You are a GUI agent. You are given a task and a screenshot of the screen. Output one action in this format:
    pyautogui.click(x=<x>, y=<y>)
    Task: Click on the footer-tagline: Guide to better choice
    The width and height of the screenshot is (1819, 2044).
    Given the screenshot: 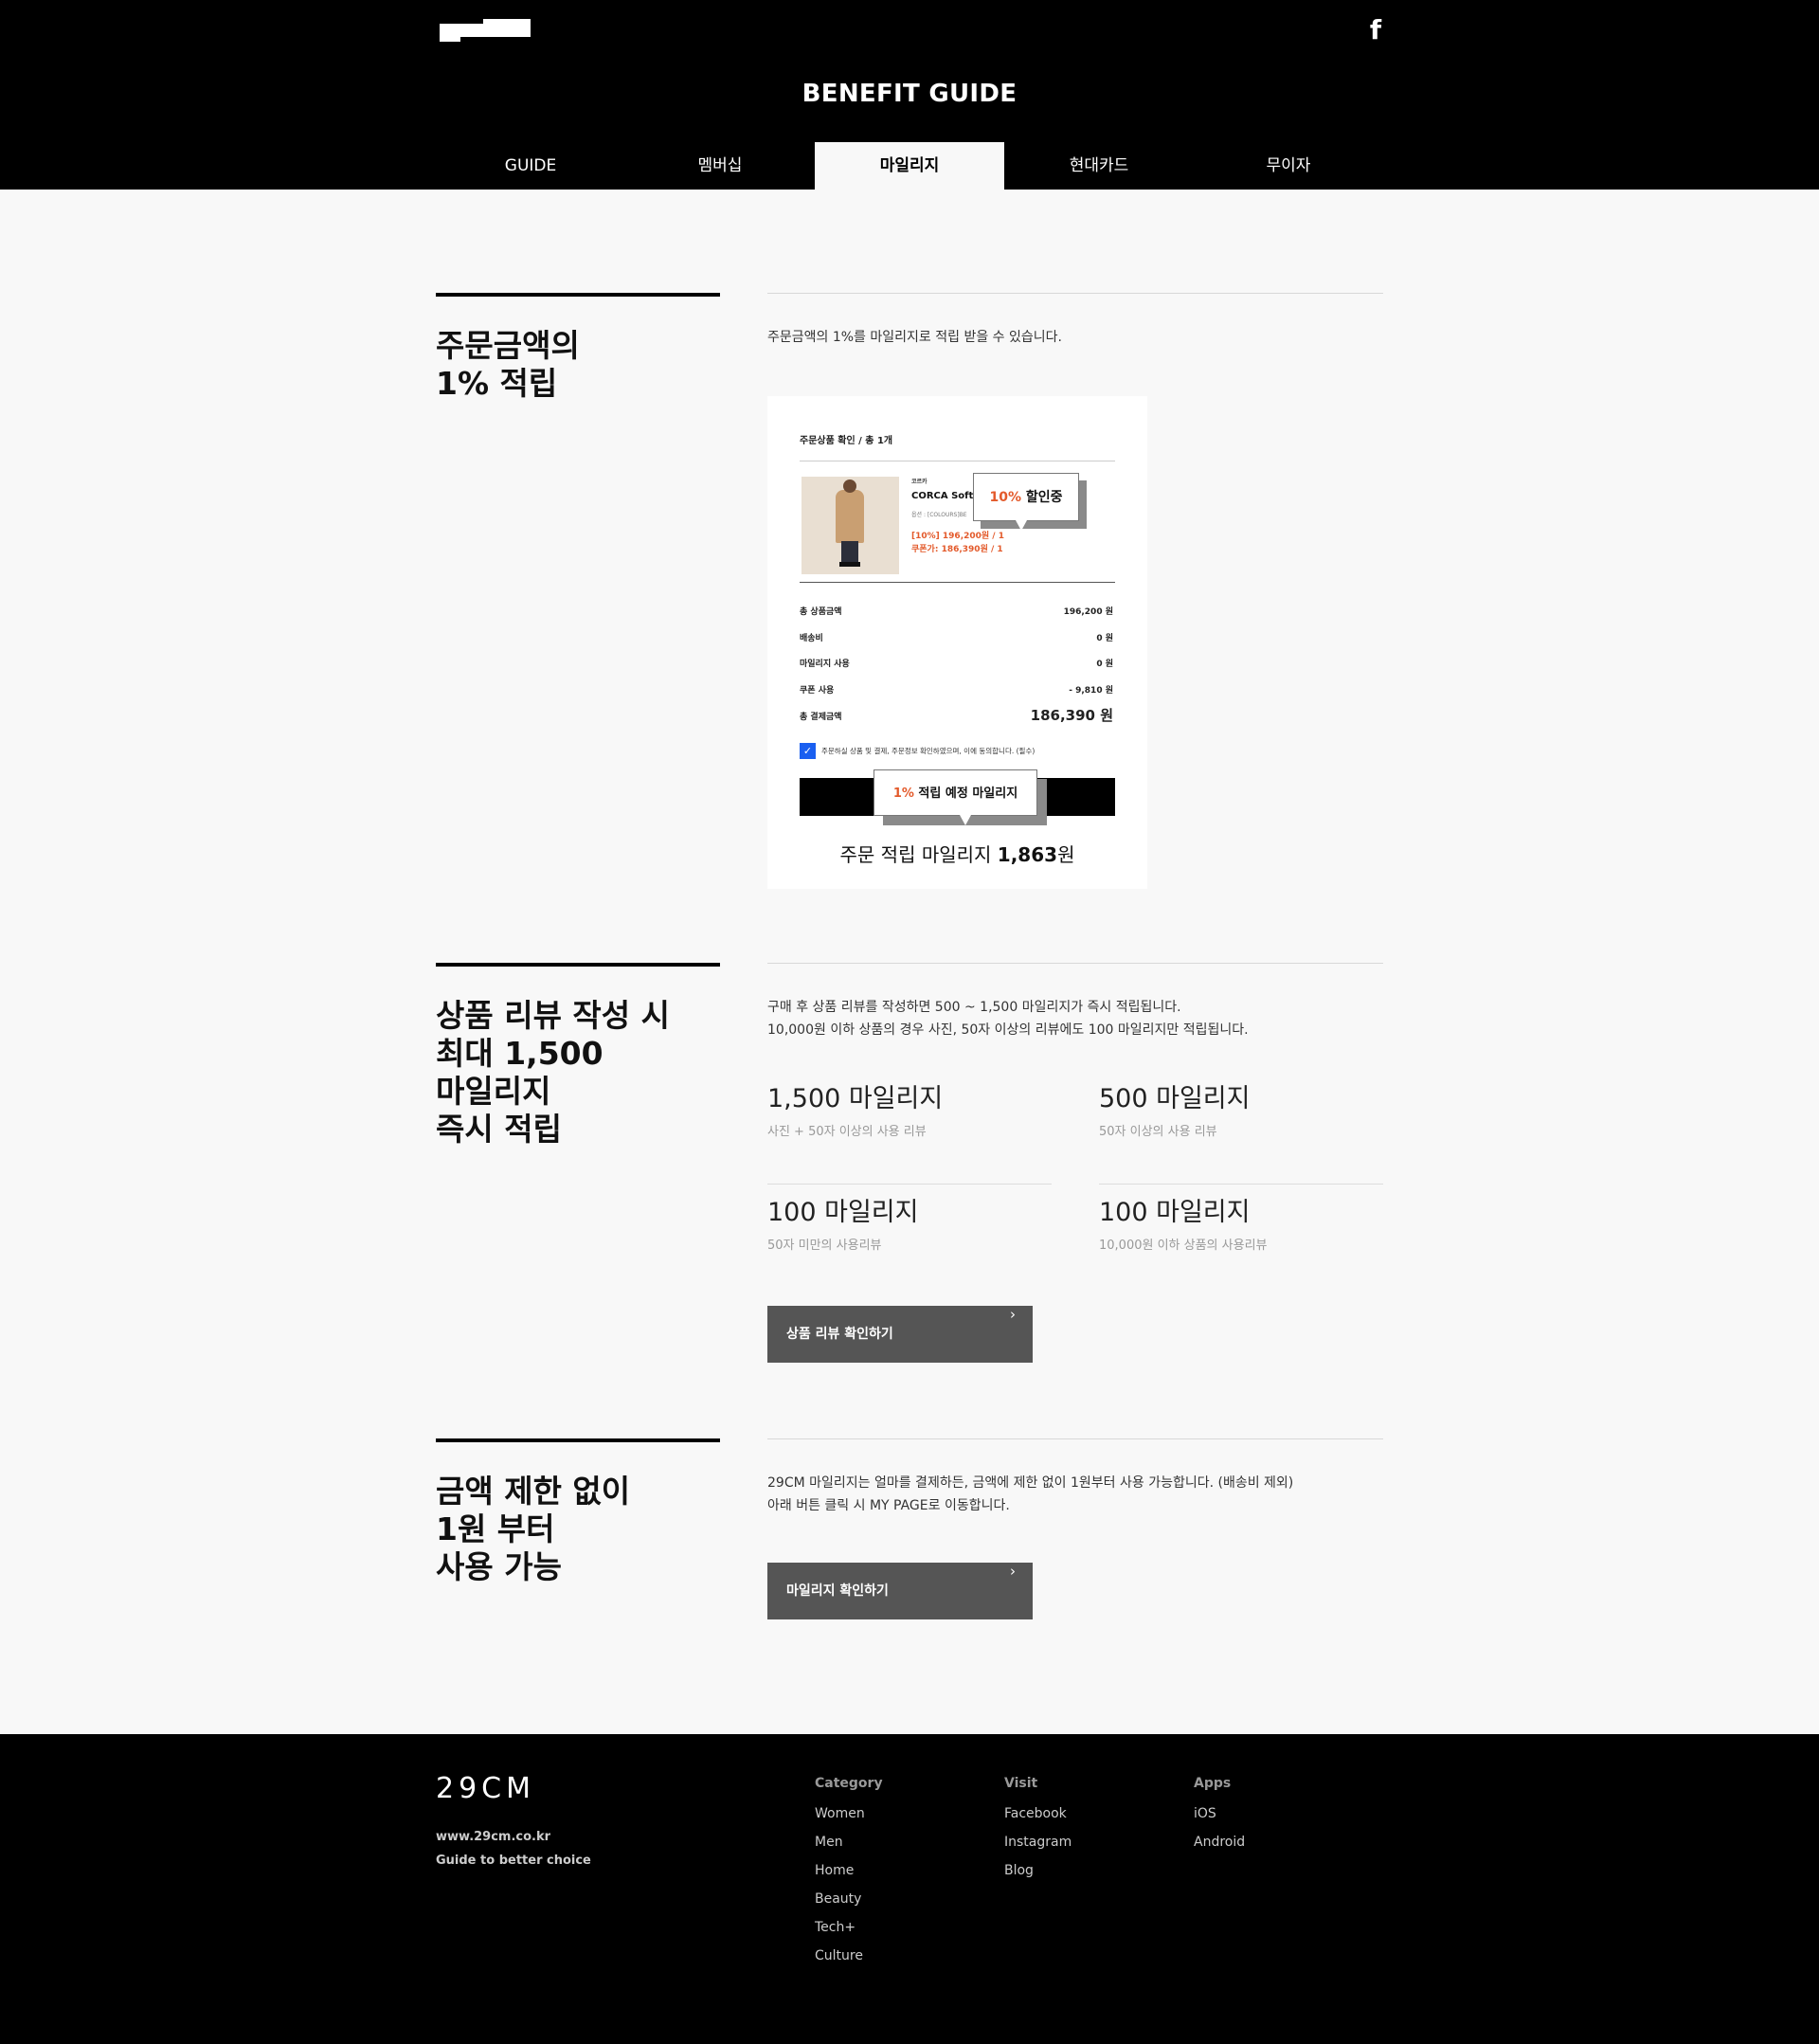 What is the action you would take?
    pyautogui.click(x=513, y=1861)
    